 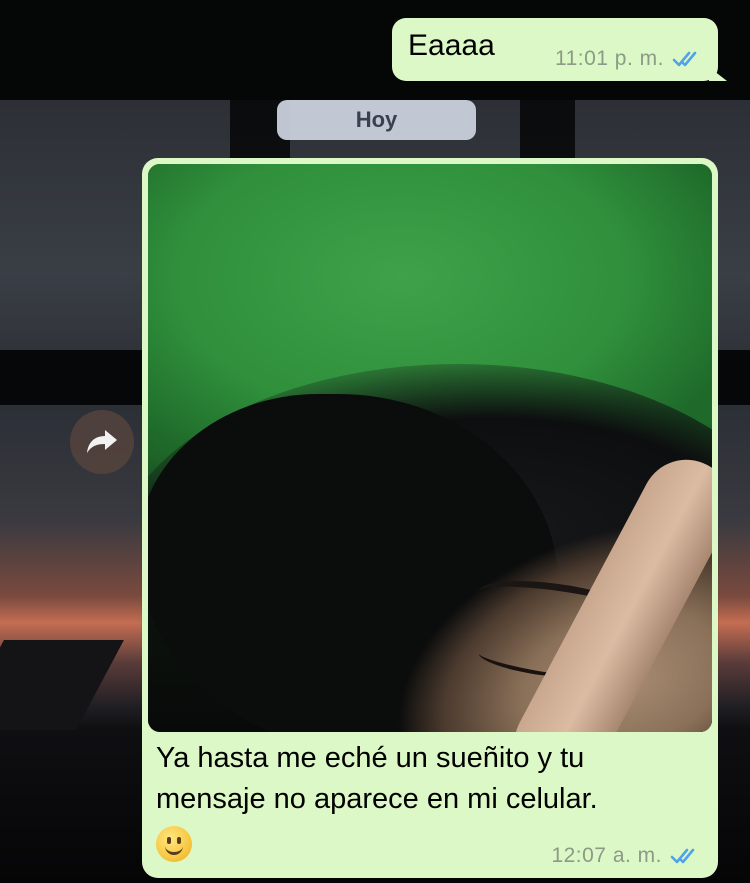 I want to click on forward-button, so click(x=102, y=442).